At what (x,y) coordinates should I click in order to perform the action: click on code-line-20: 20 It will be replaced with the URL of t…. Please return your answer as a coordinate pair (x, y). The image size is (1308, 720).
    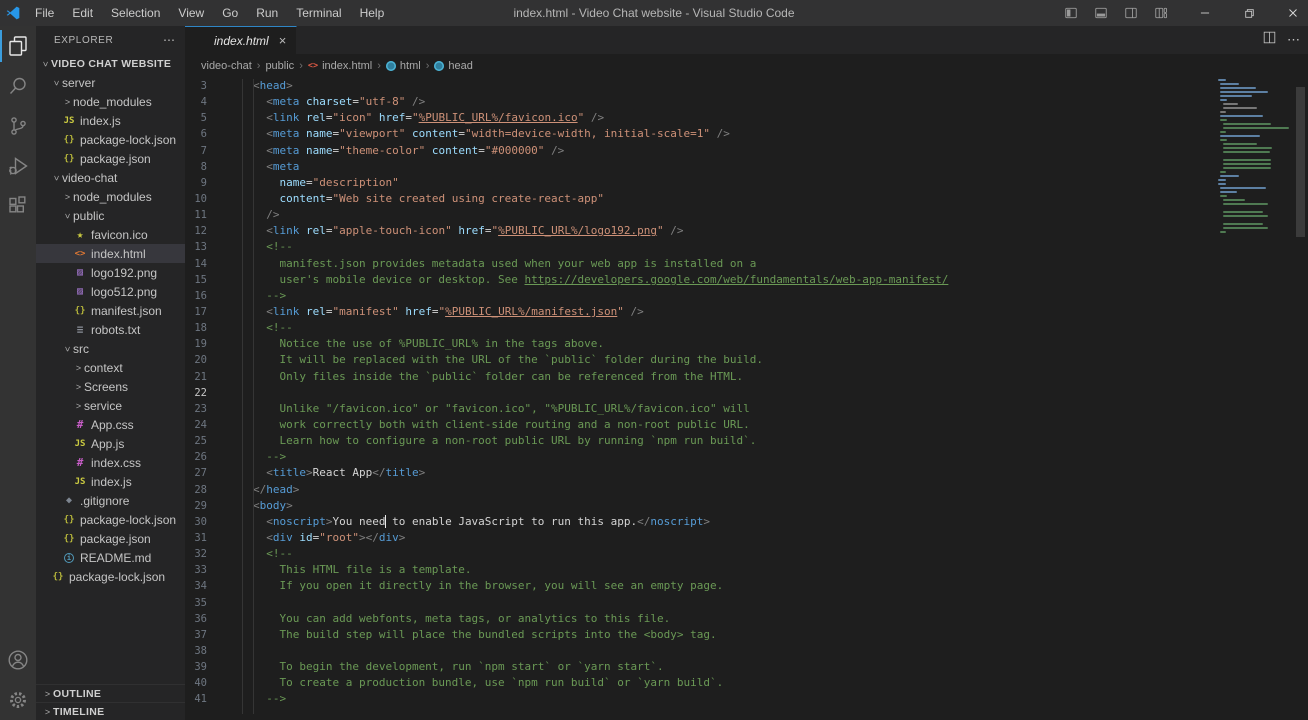
    Looking at the image, I should click on (746, 360).